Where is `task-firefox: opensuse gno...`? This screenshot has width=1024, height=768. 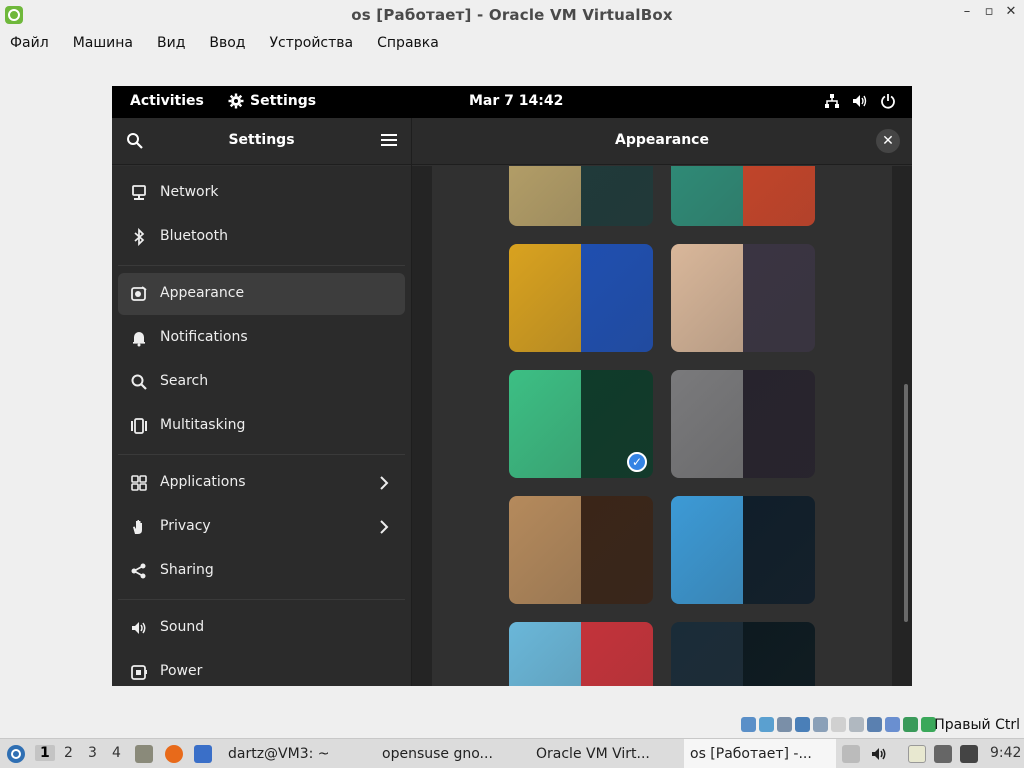
task-firefox: opensuse gno... is located at coordinates (452, 753).